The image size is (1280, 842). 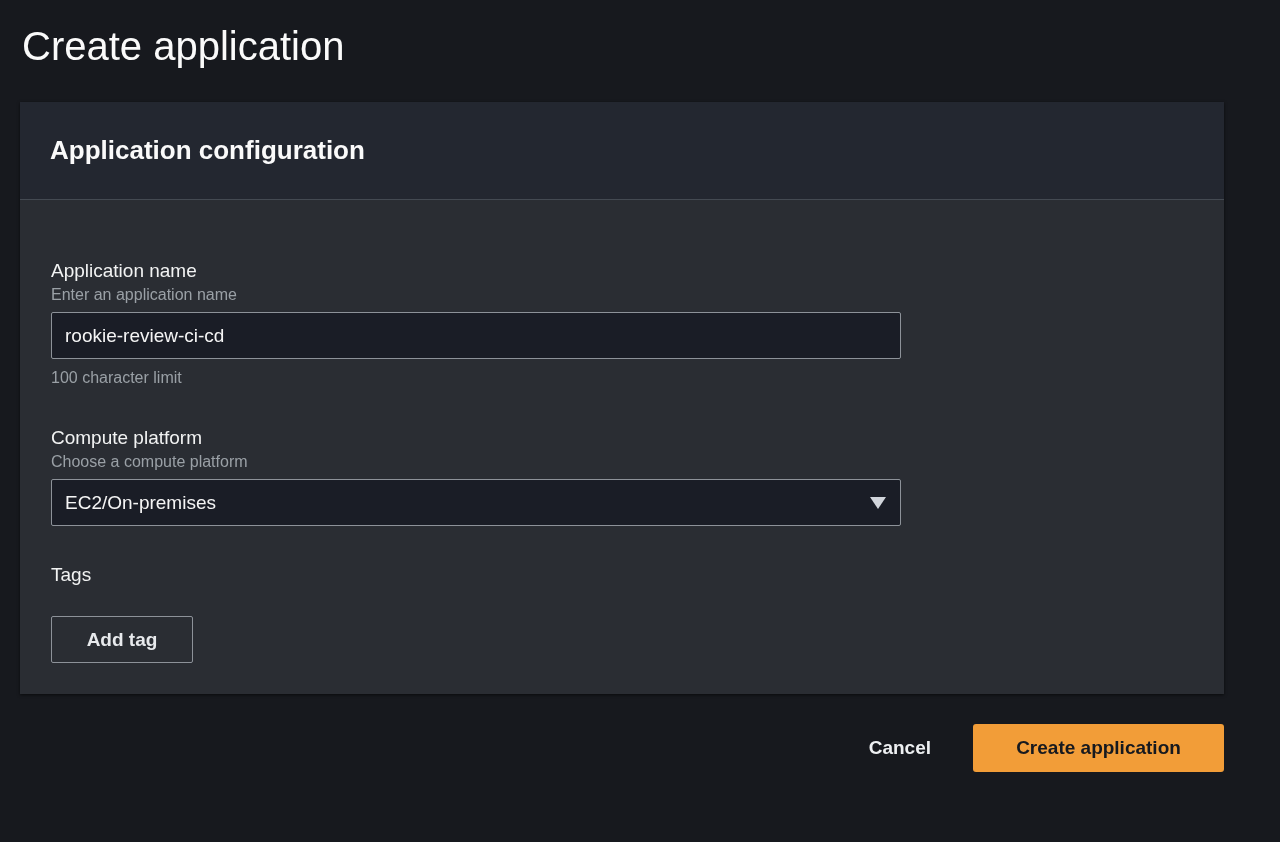 I want to click on field-constraint: 100 character limit, so click(x=117, y=378).